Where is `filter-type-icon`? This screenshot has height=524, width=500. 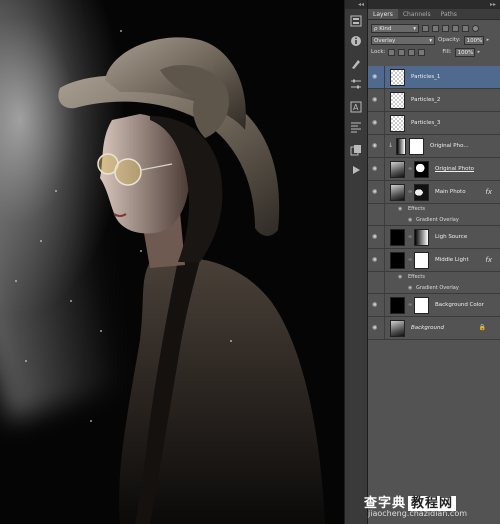
filter-type-icon is located at coordinates (445, 28).